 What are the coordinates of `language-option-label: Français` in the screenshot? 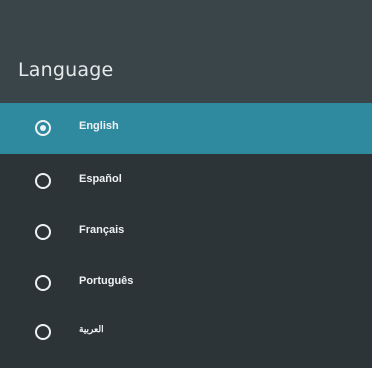 It's located at (102, 230).